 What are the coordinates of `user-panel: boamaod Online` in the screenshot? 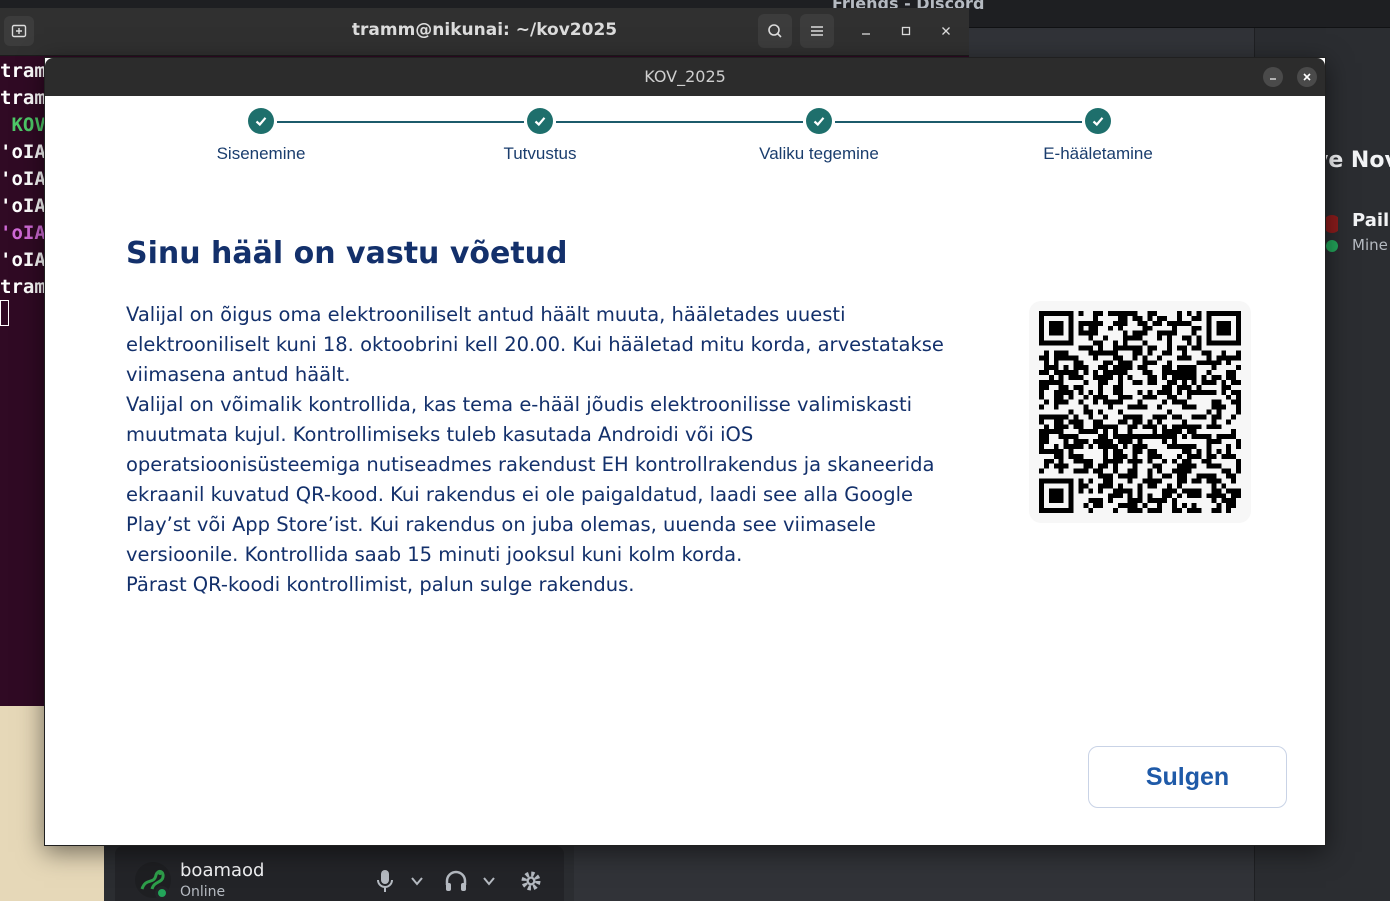 It's located at (339, 873).